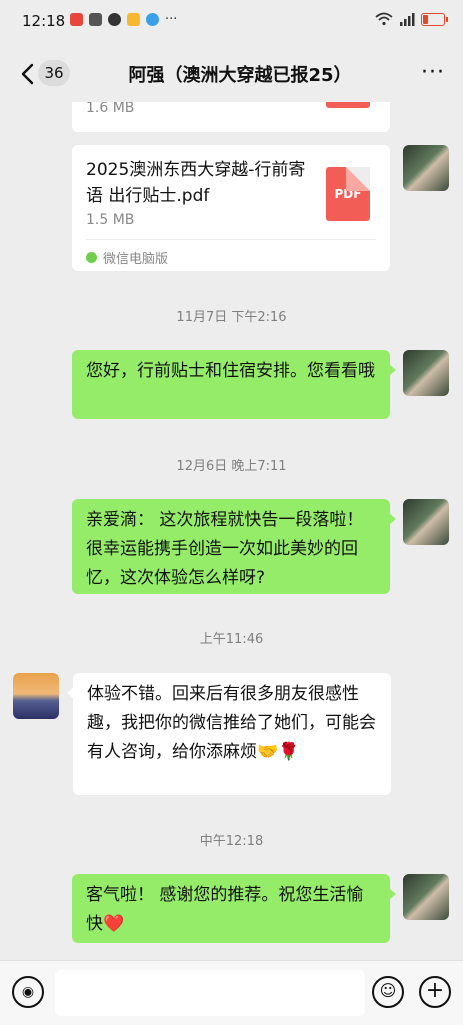  Describe the element at coordinates (36, 696) in the screenshot. I see `contact-avatar` at that location.